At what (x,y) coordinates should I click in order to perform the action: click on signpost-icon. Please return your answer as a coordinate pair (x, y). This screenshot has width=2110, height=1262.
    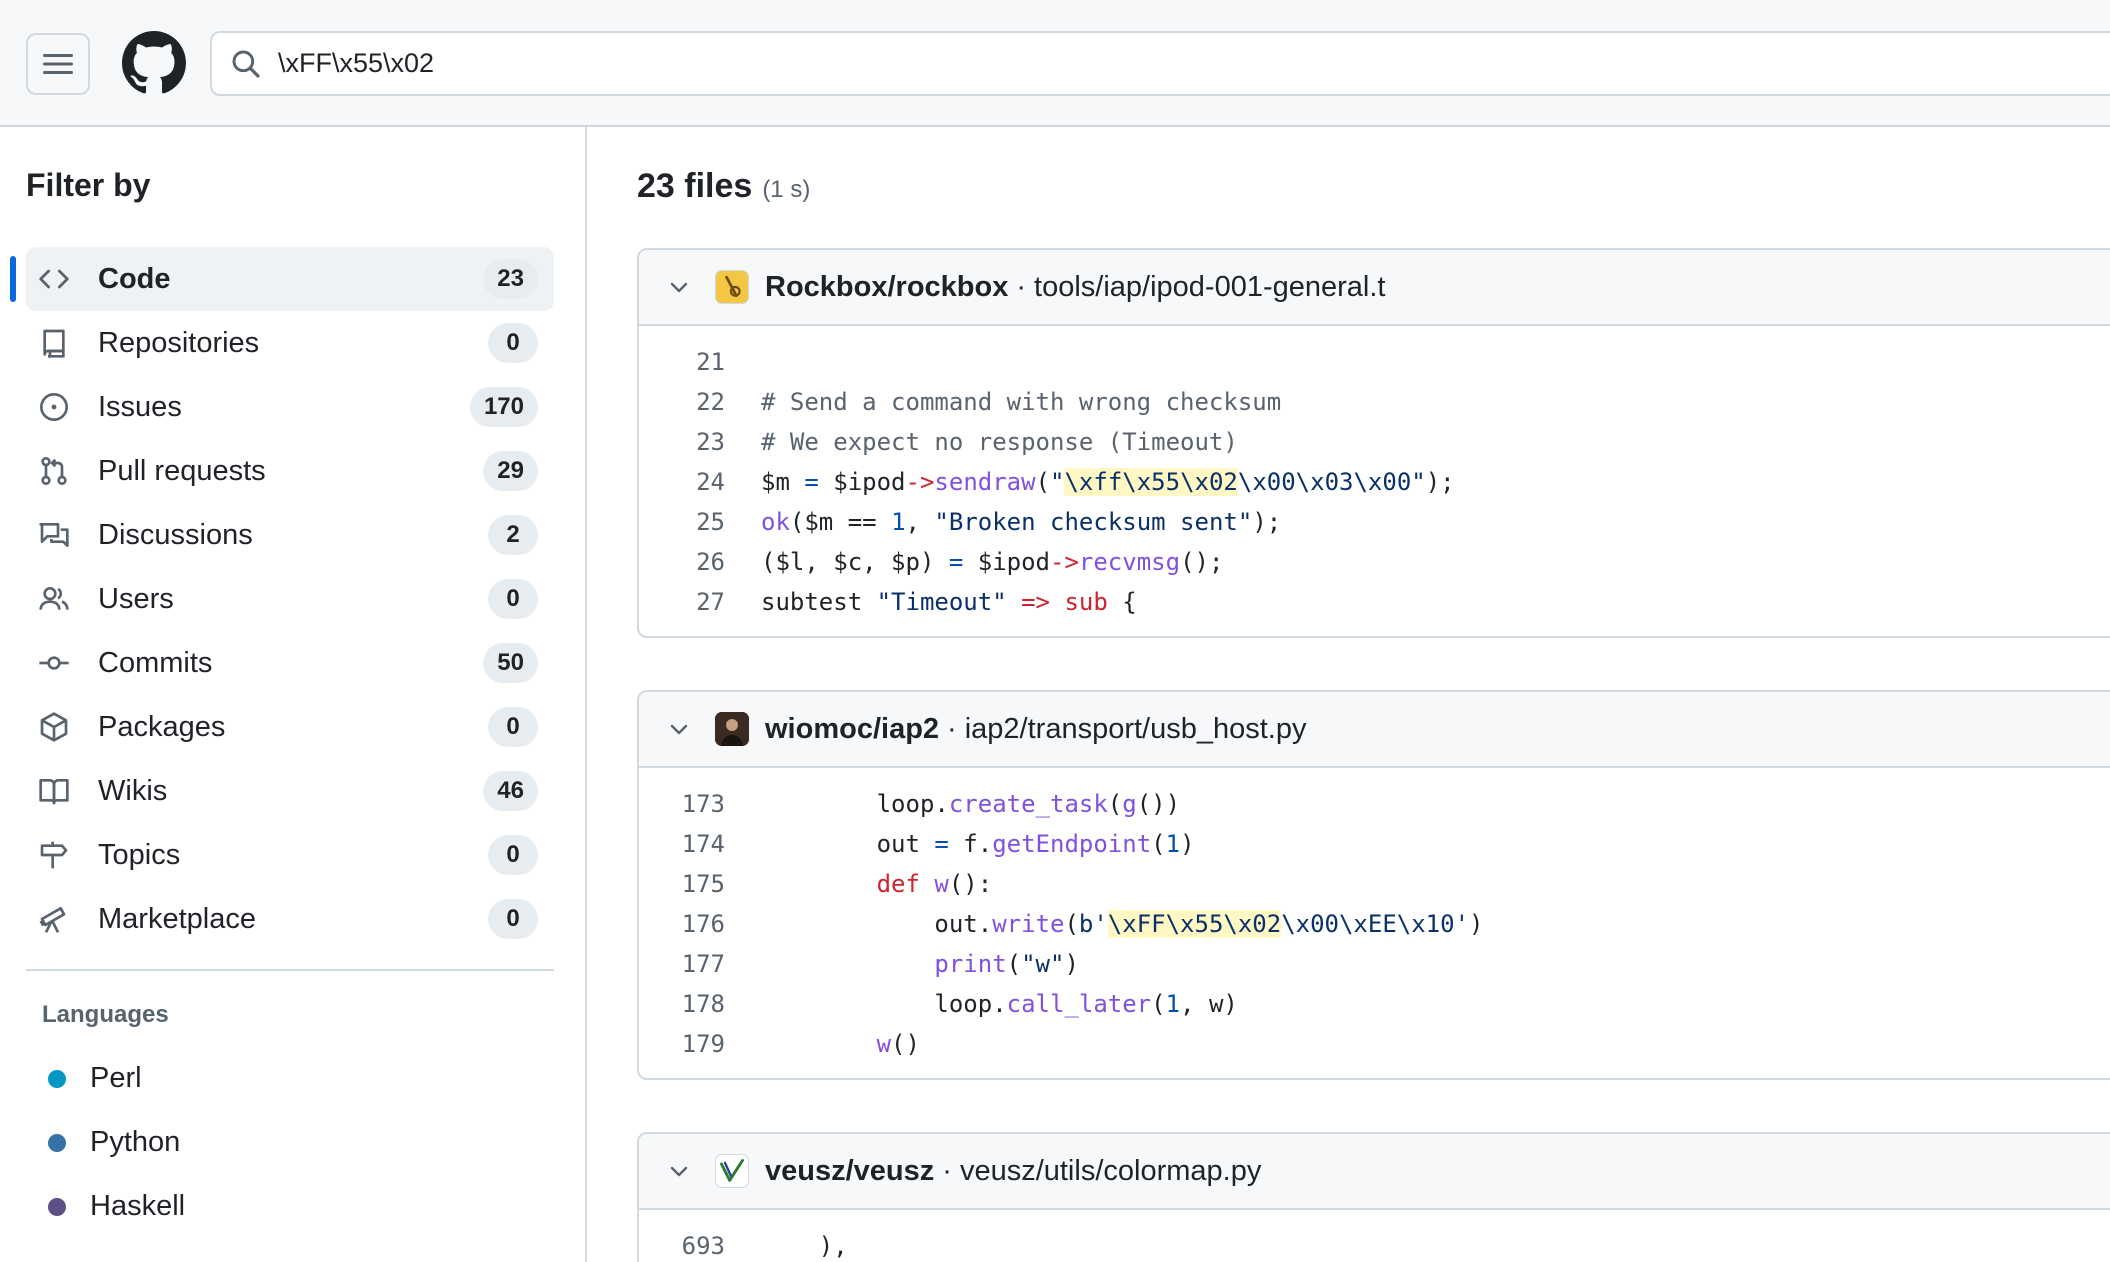
    Looking at the image, I should click on (54, 855).